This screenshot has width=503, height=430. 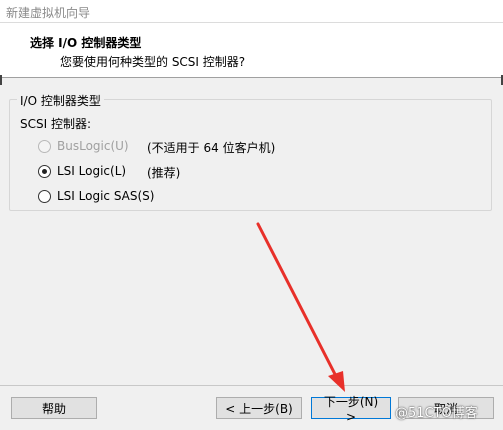 I want to click on annotation-arrow-shaft, so click(x=298, y=303).